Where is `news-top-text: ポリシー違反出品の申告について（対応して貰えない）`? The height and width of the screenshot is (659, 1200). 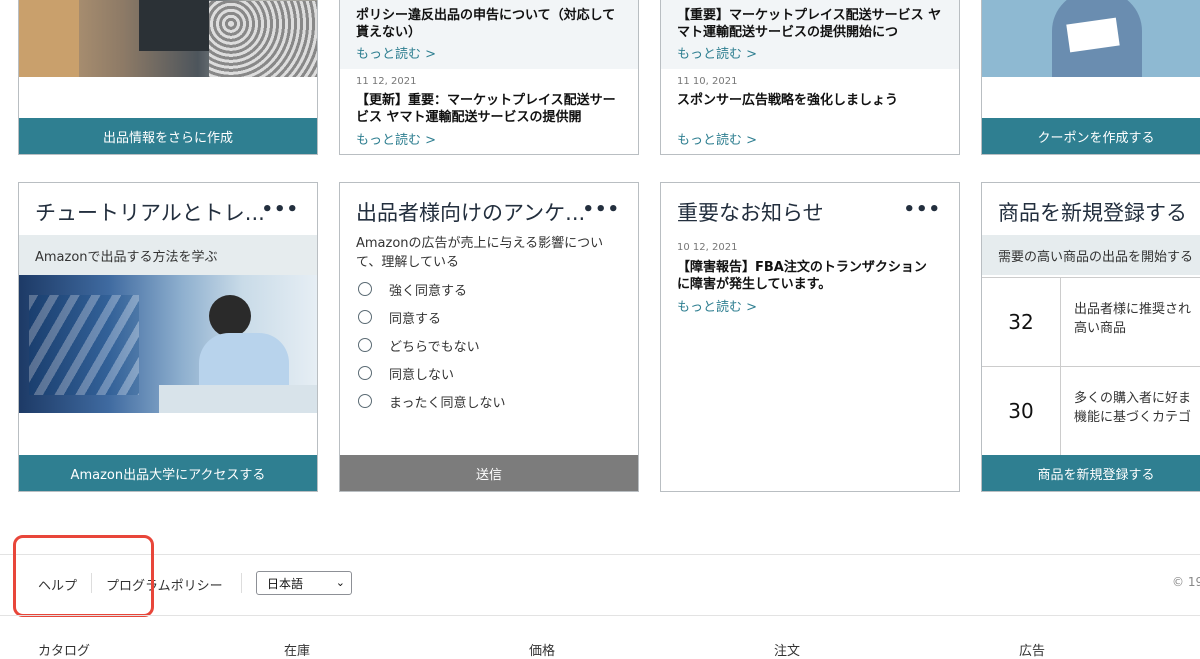 news-top-text: ポリシー違反出品の申告について（対応して貰えない） is located at coordinates (486, 24).